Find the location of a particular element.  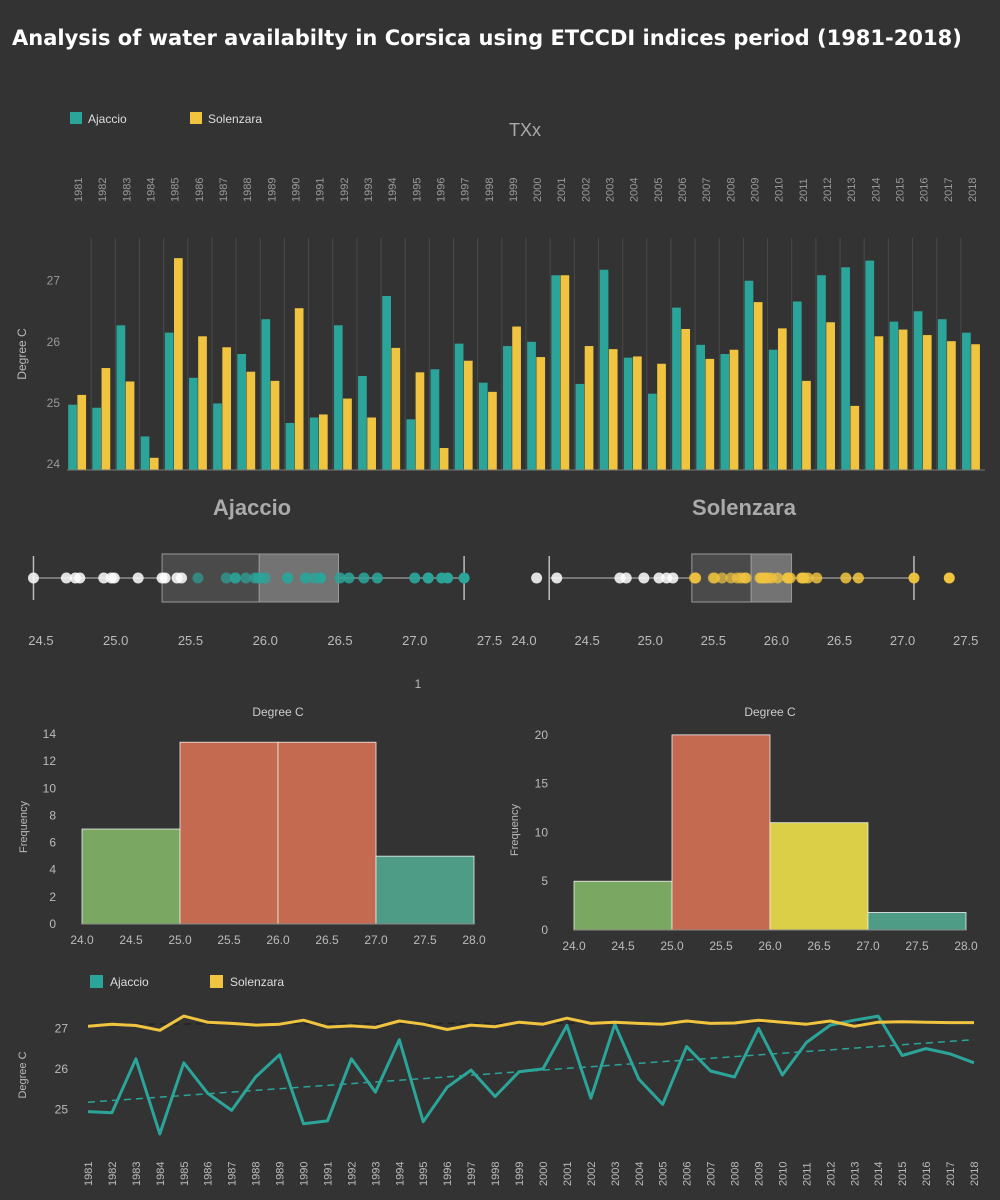

line-ytick: 26 is located at coordinates (62, 1069).